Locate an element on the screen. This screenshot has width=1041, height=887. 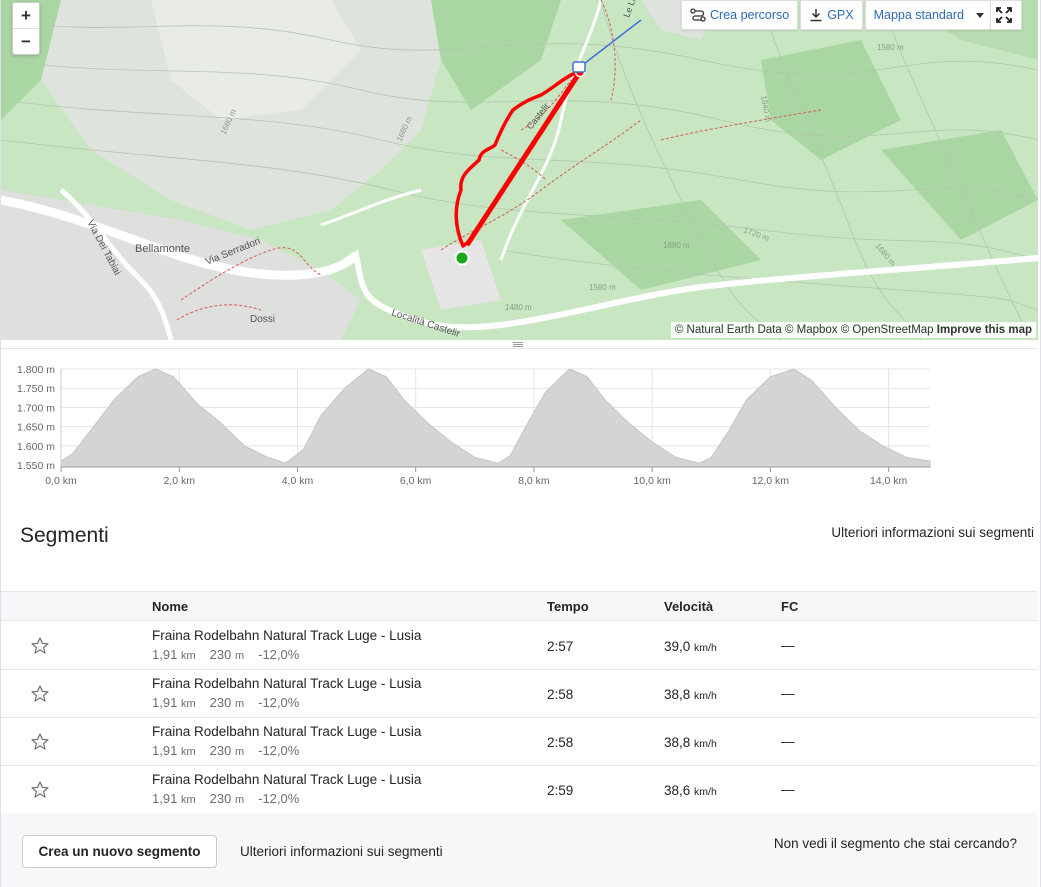
contour-label: 1580 m is located at coordinates (602, 287).